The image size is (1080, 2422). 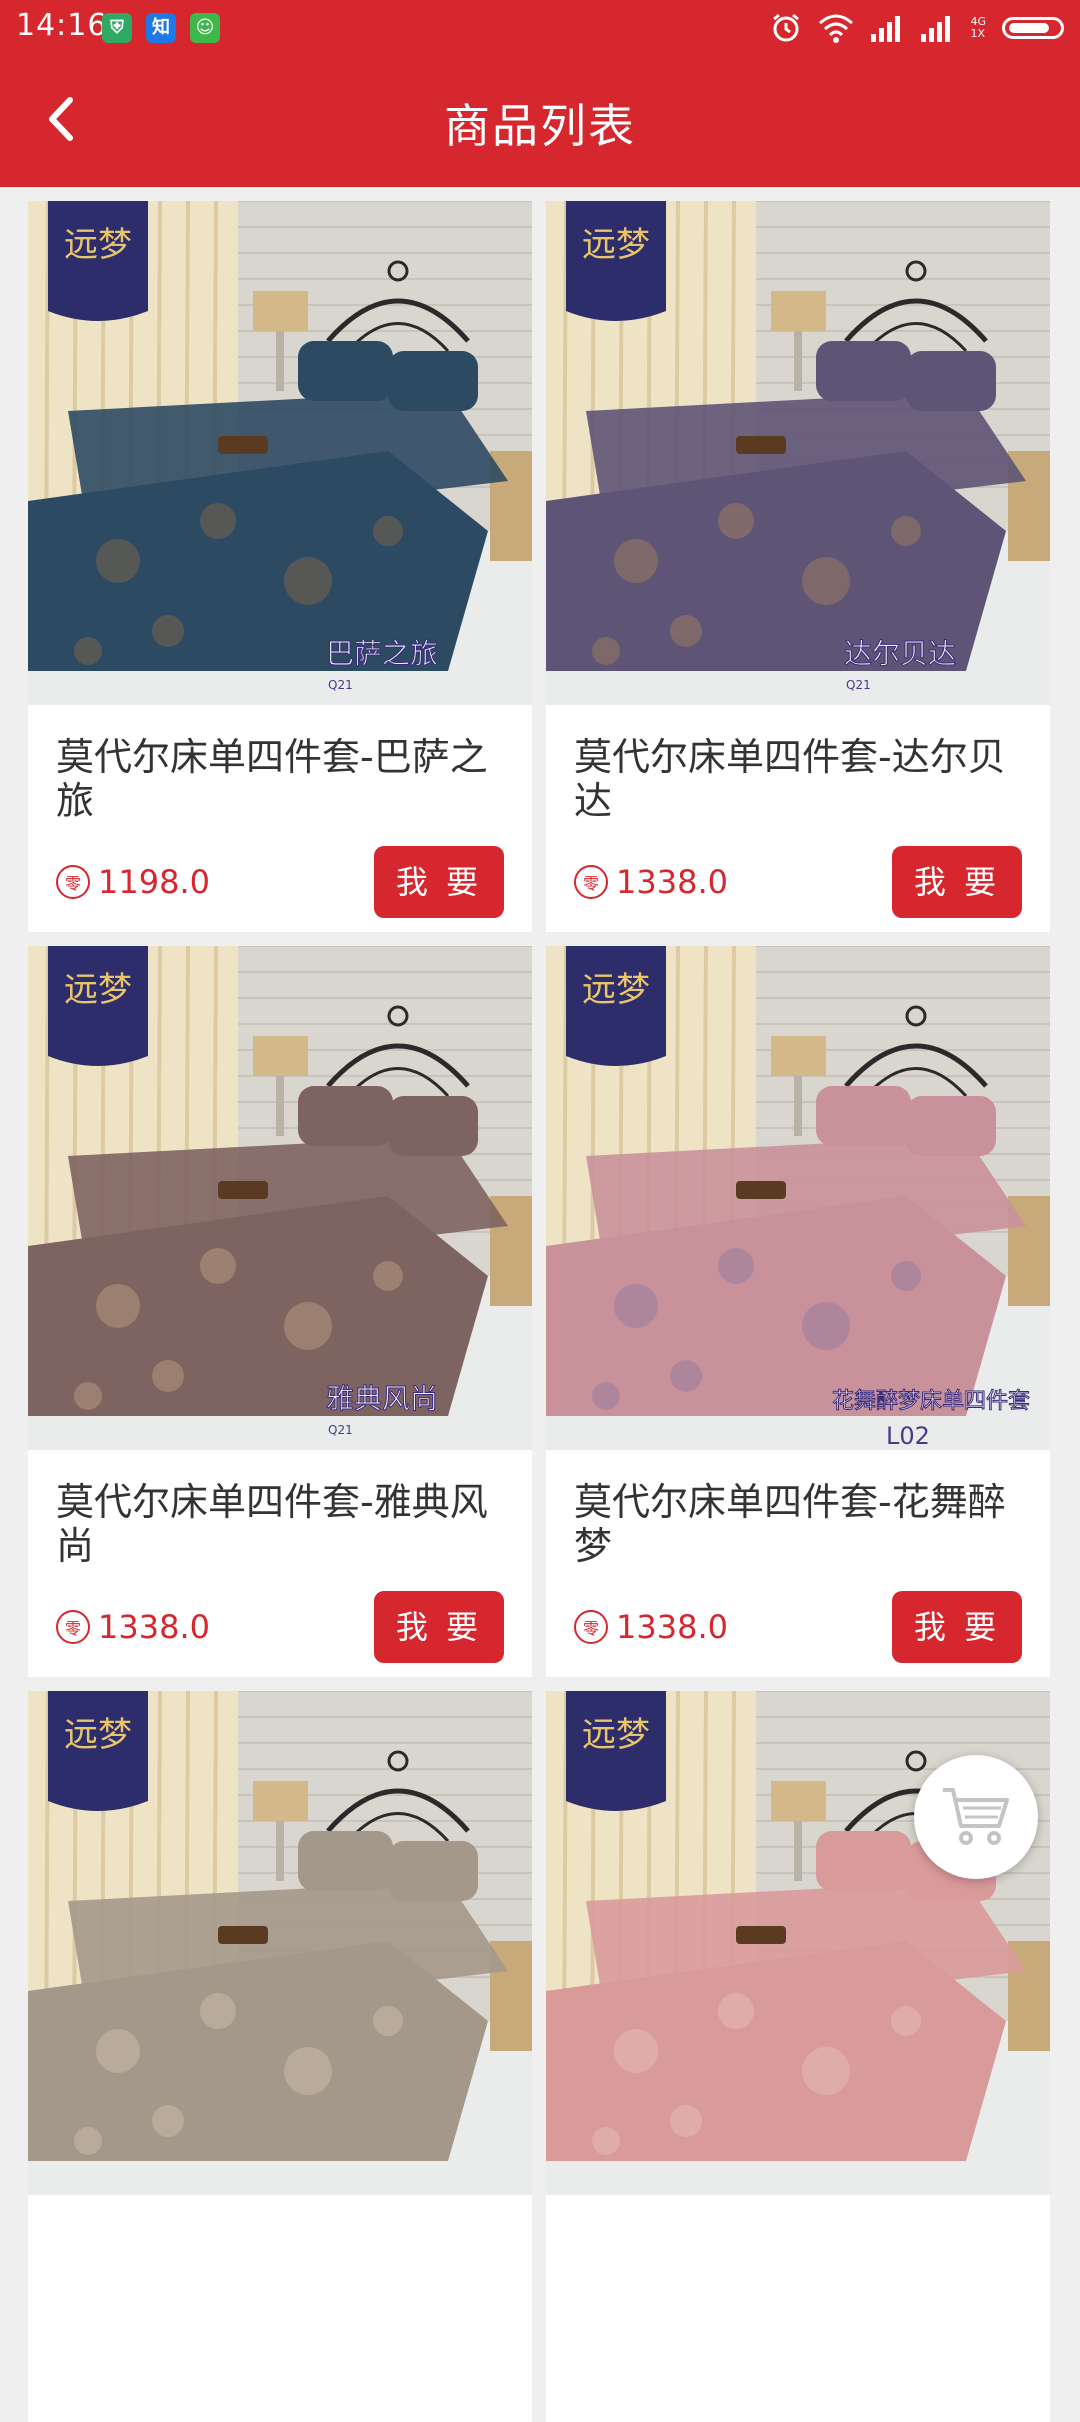 What do you see at coordinates (786, 27) in the screenshot?
I see `alarm-icon` at bounding box center [786, 27].